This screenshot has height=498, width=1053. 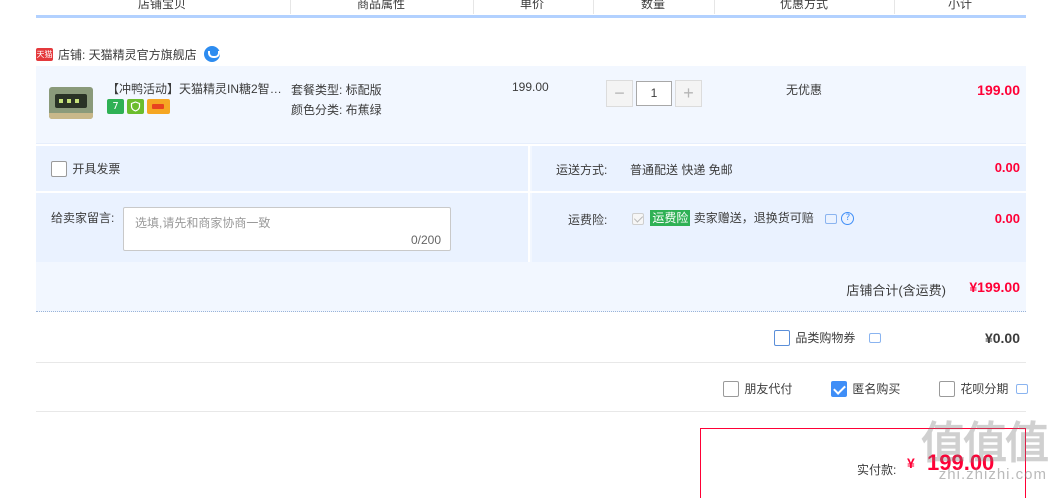 I want to click on item-subtotal: 199.00, so click(x=998, y=90).